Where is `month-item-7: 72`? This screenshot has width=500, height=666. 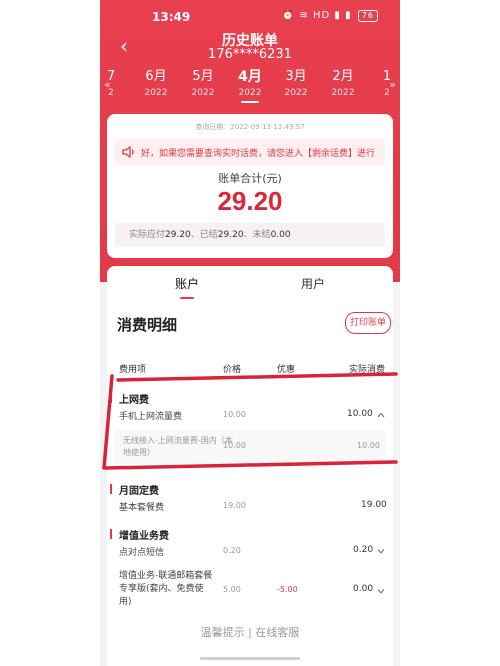 month-item-7: 72 is located at coordinates (113, 84).